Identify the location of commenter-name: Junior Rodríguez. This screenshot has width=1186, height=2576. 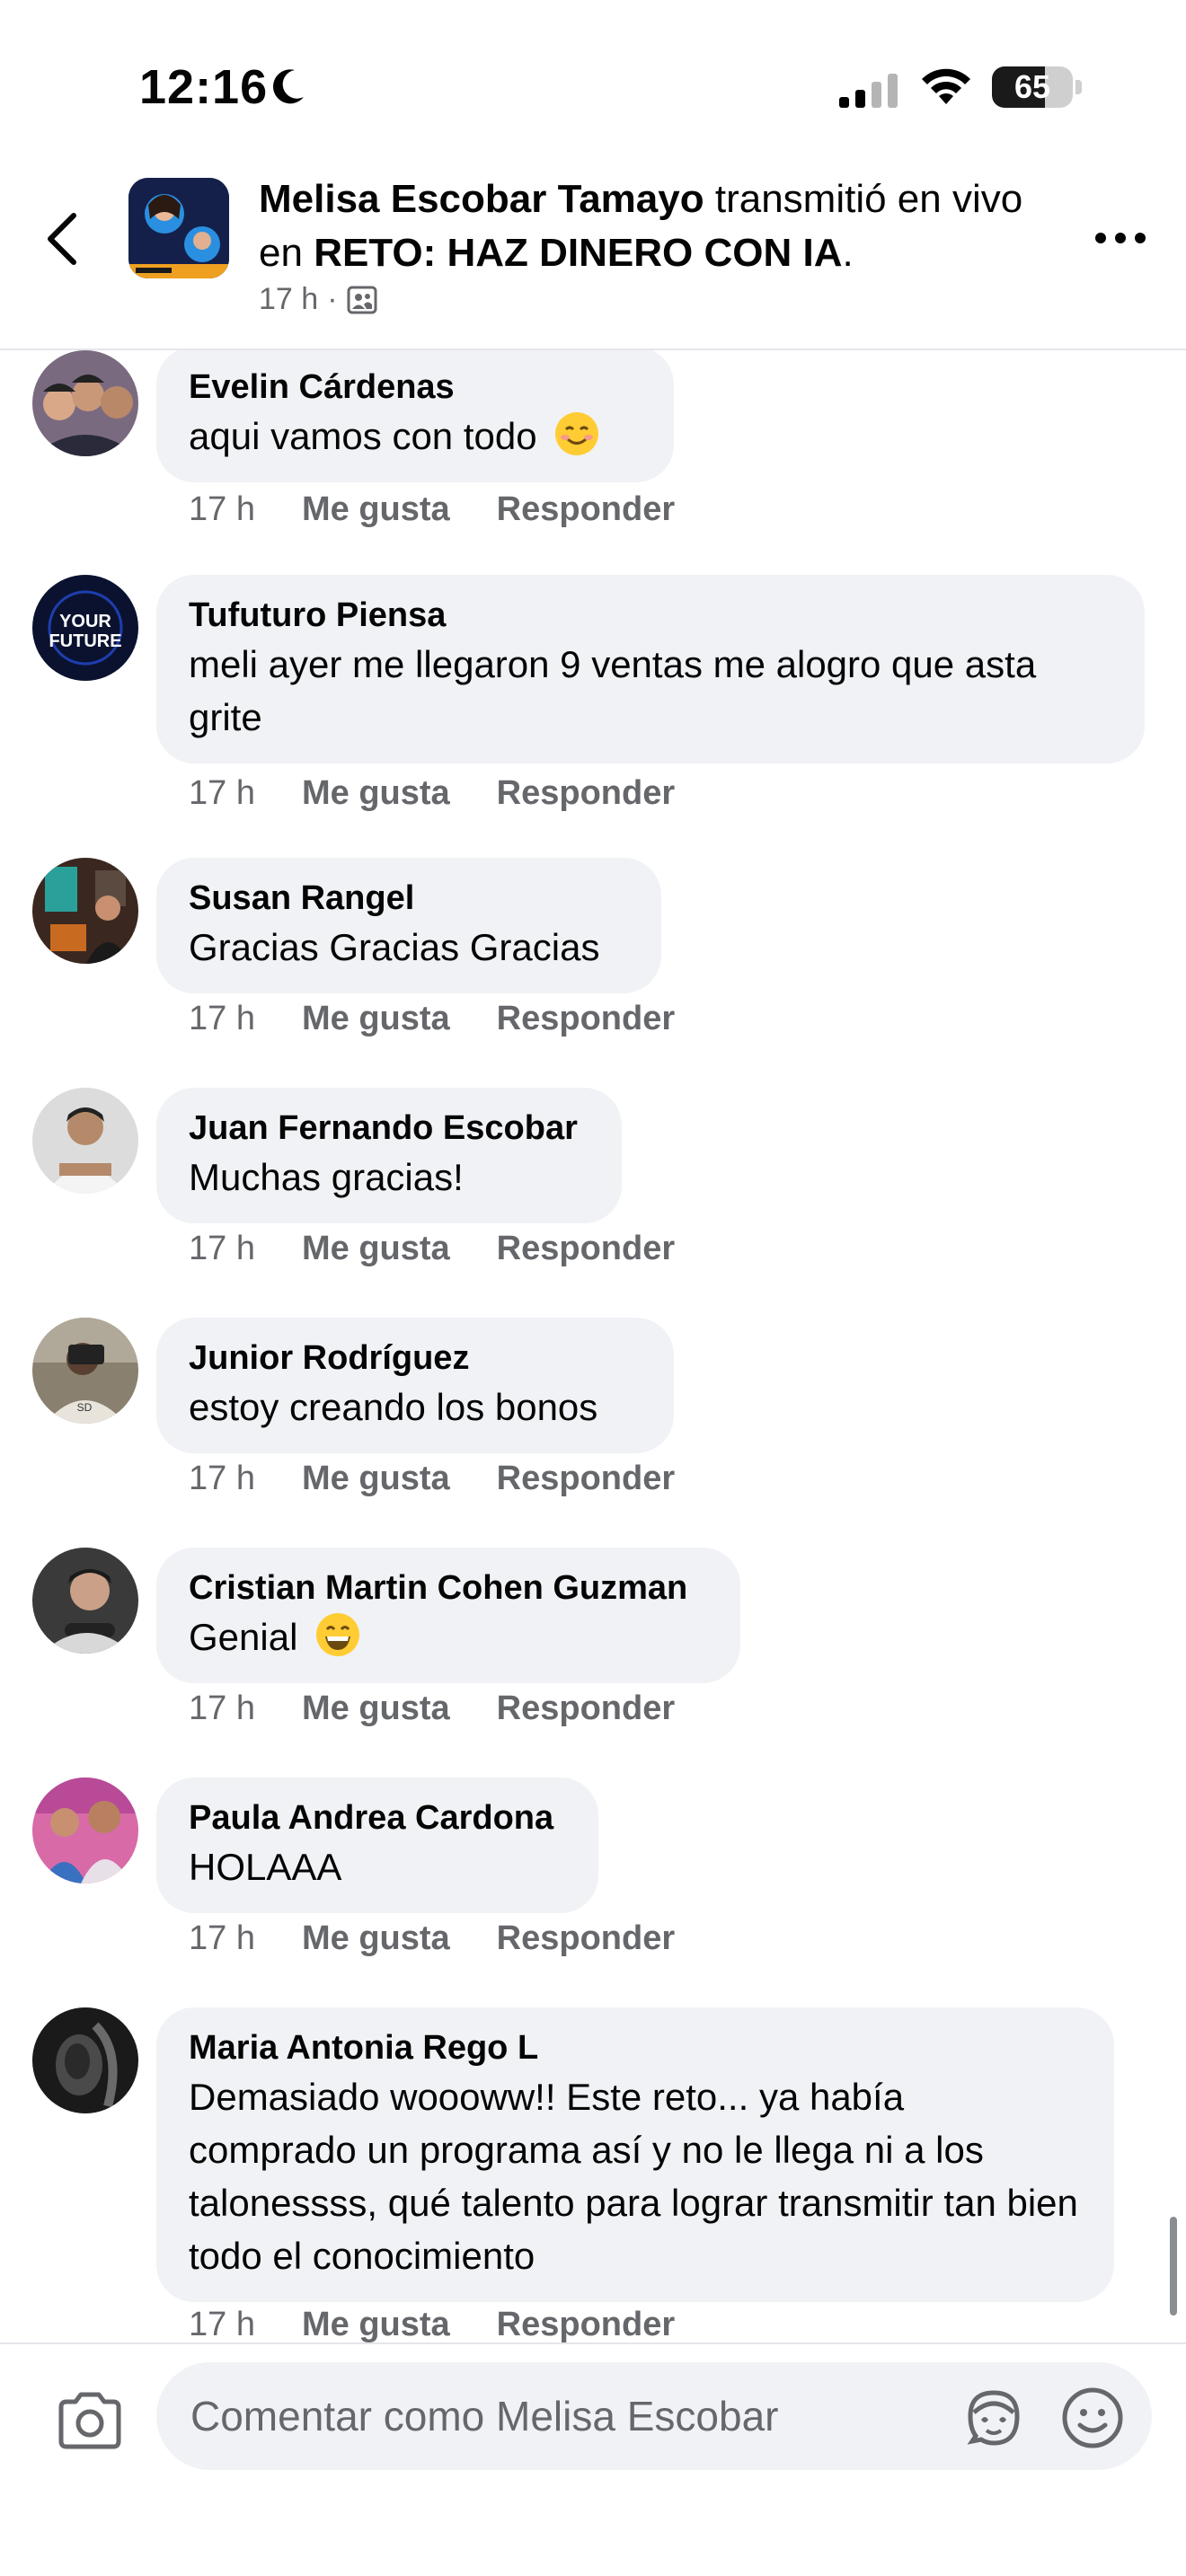
(415, 1358).